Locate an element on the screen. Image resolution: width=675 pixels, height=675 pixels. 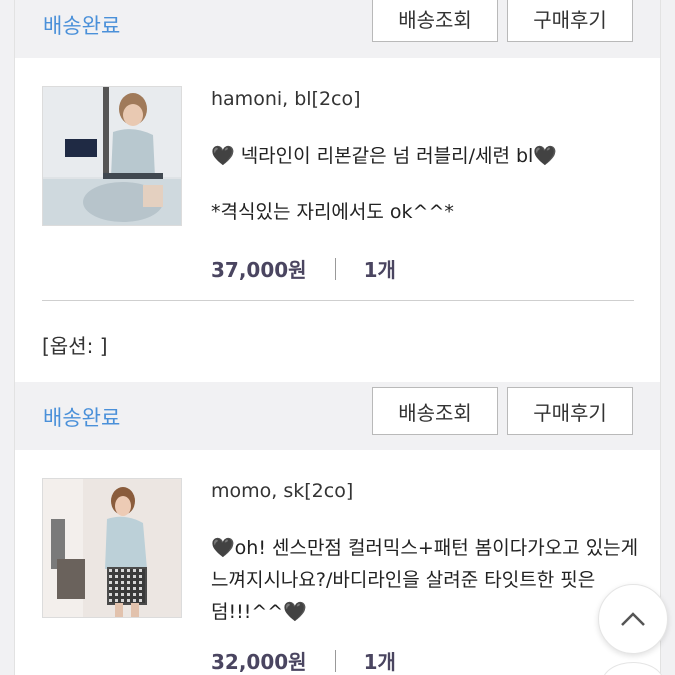
price-row: 32,000원 1개 is located at coordinates (303, 660).